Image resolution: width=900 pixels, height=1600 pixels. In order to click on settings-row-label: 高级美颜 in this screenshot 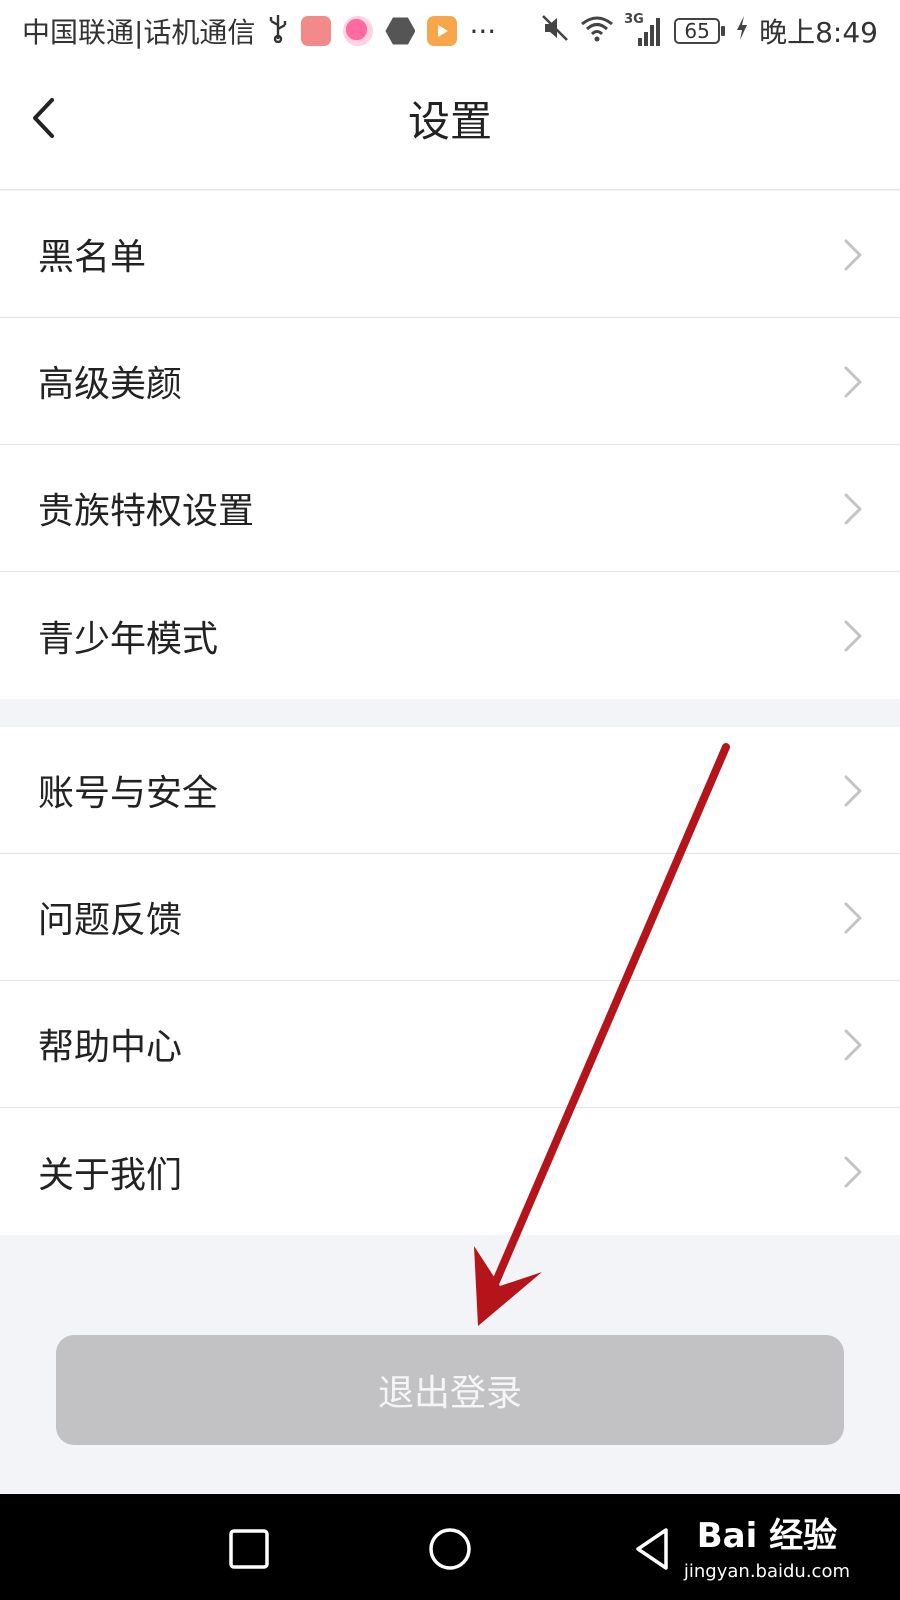, I will do `click(110, 384)`.